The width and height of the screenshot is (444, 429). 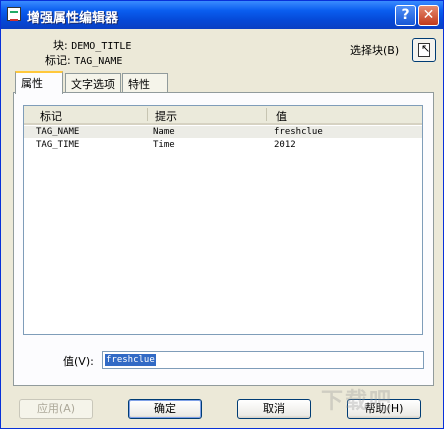 What do you see at coordinates (274, 409) in the screenshot?
I see `cancel-button: 取消` at bounding box center [274, 409].